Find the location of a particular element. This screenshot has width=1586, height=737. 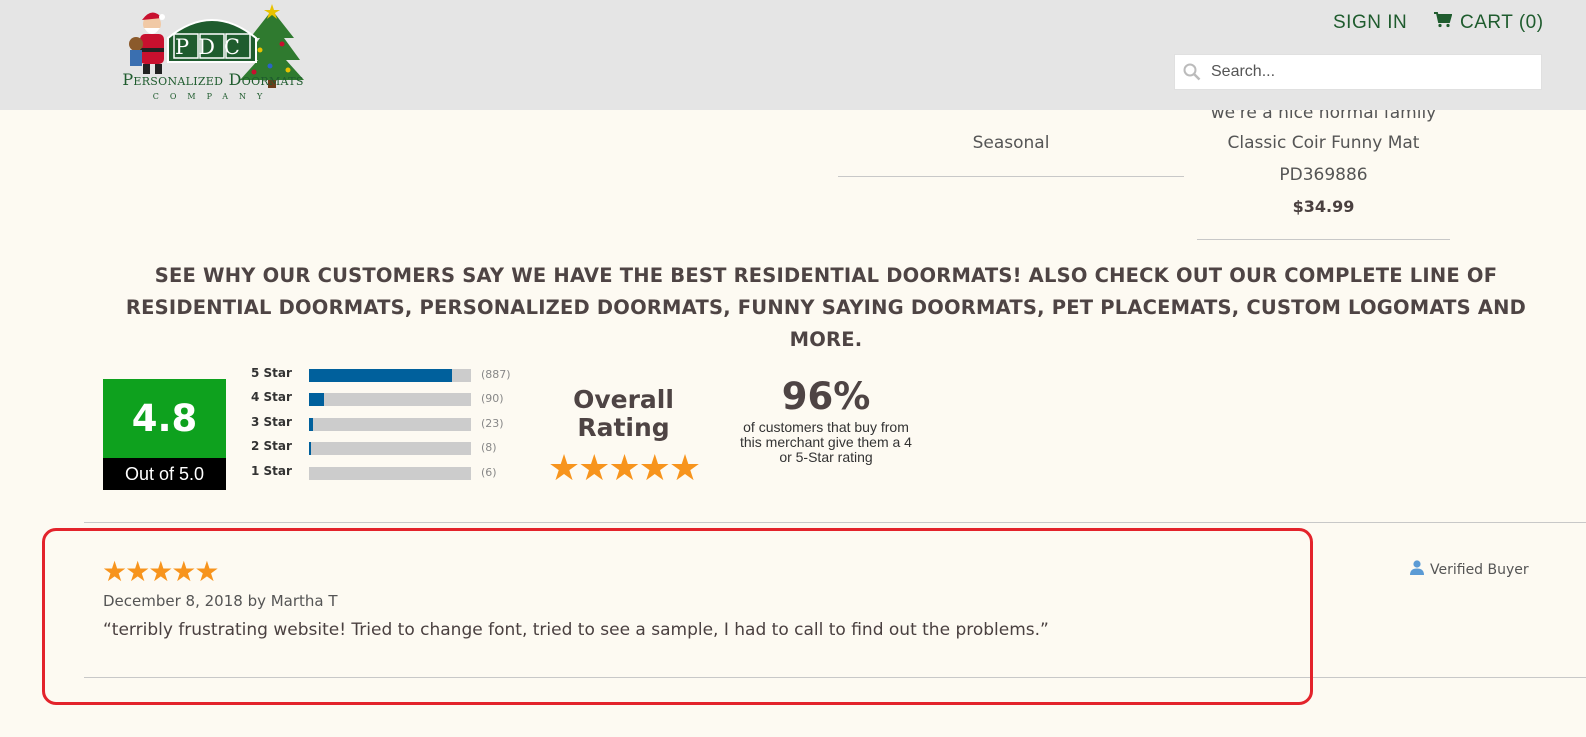

overall-rating-title-1: Overall is located at coordinates (623, 399).